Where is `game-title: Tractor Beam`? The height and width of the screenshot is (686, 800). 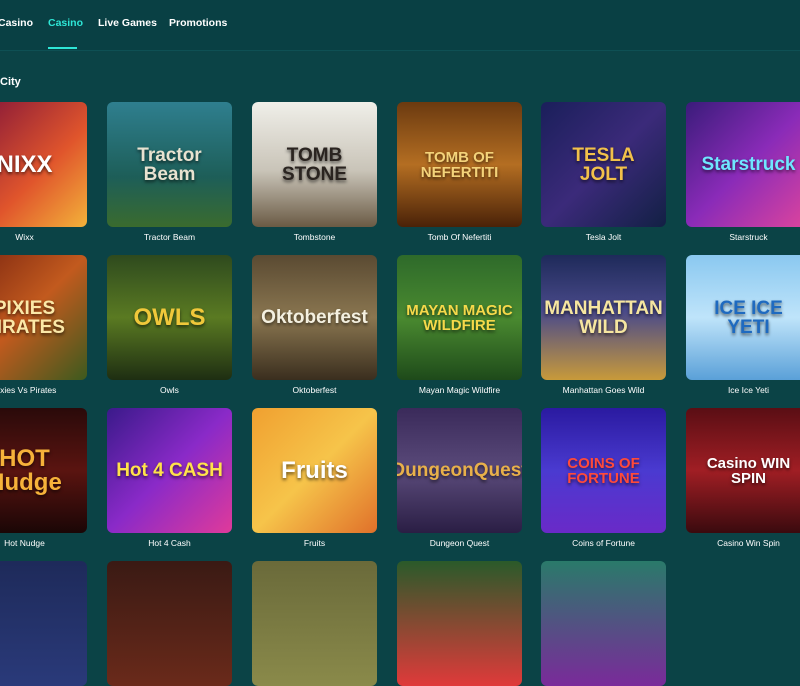
game-title: Tractor Beam is located at coordinates (169, 237).